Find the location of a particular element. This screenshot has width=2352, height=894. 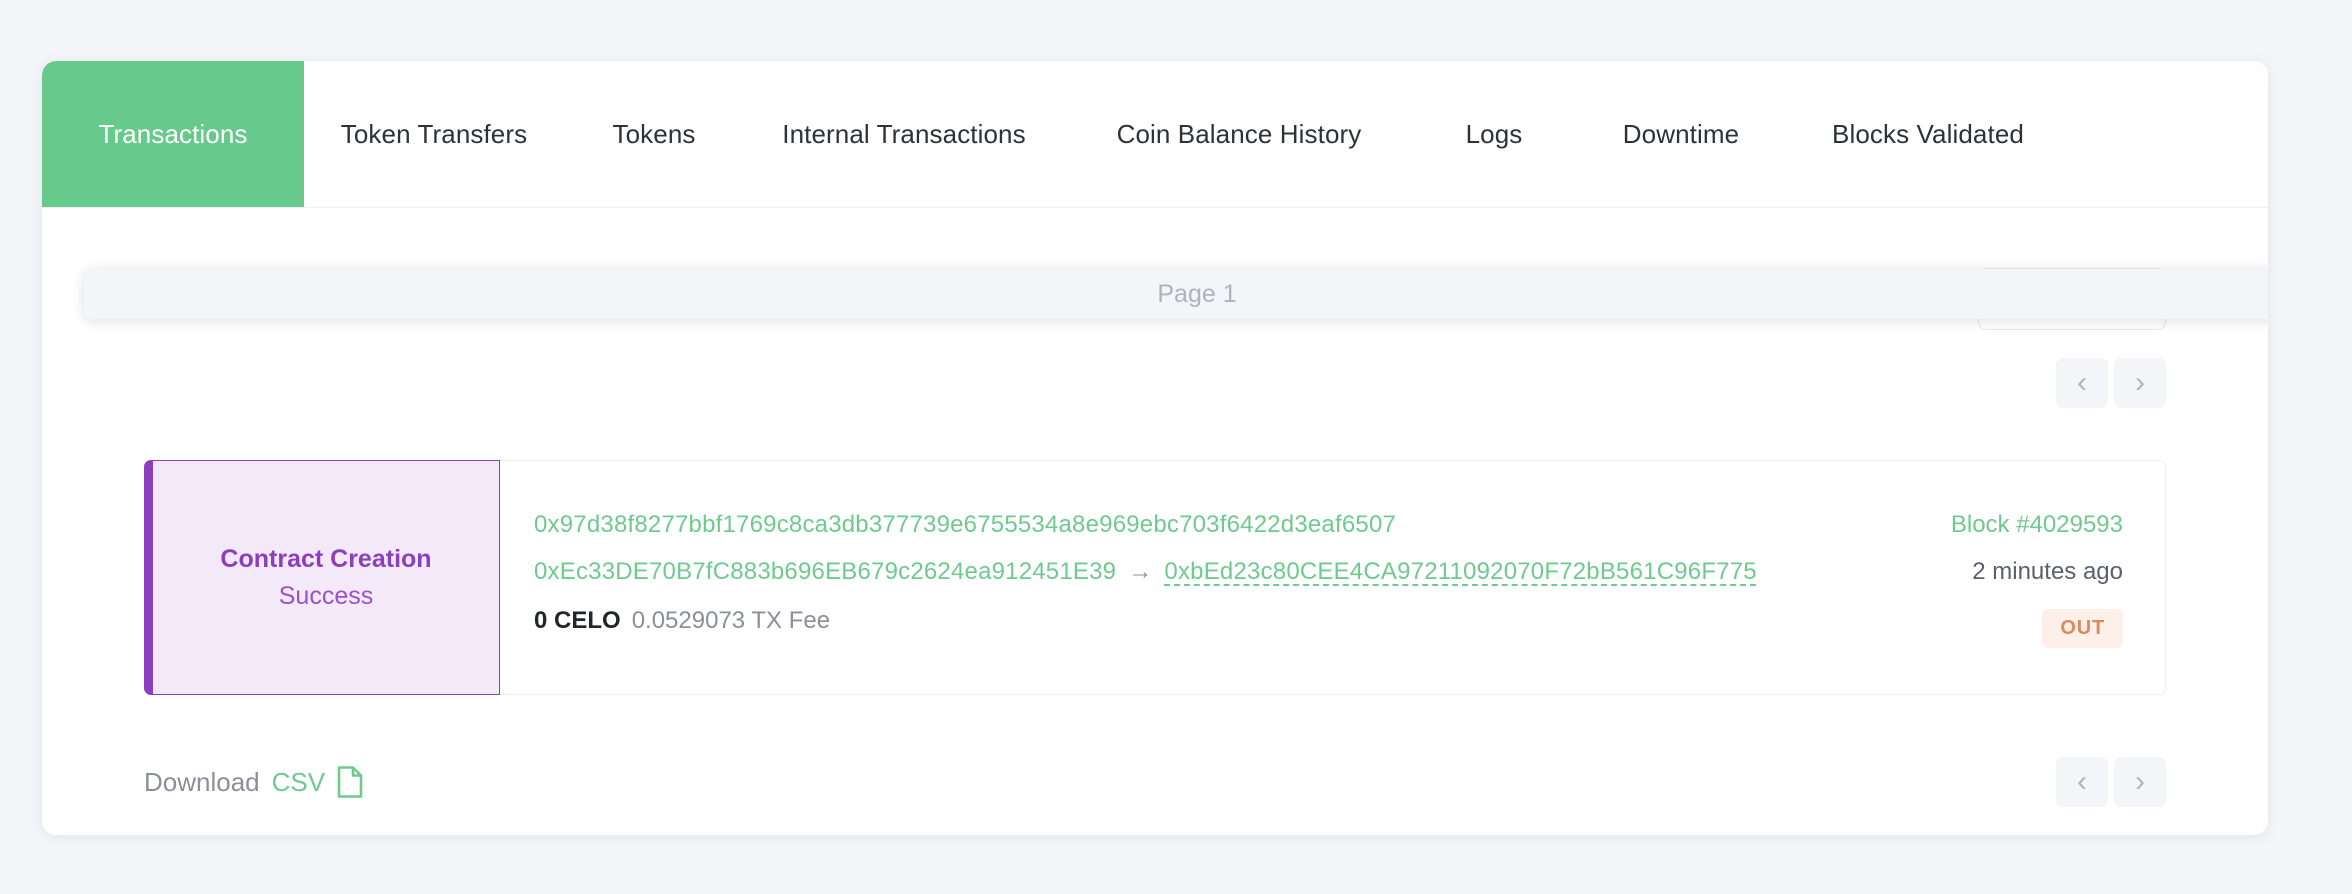

tab-label: Tokens is located at coordinates (654, 133).